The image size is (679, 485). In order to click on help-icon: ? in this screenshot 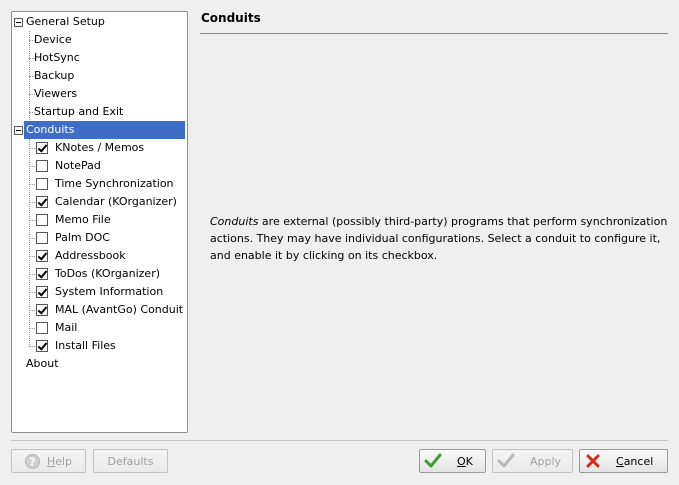, I will do `click(32, 461)`.